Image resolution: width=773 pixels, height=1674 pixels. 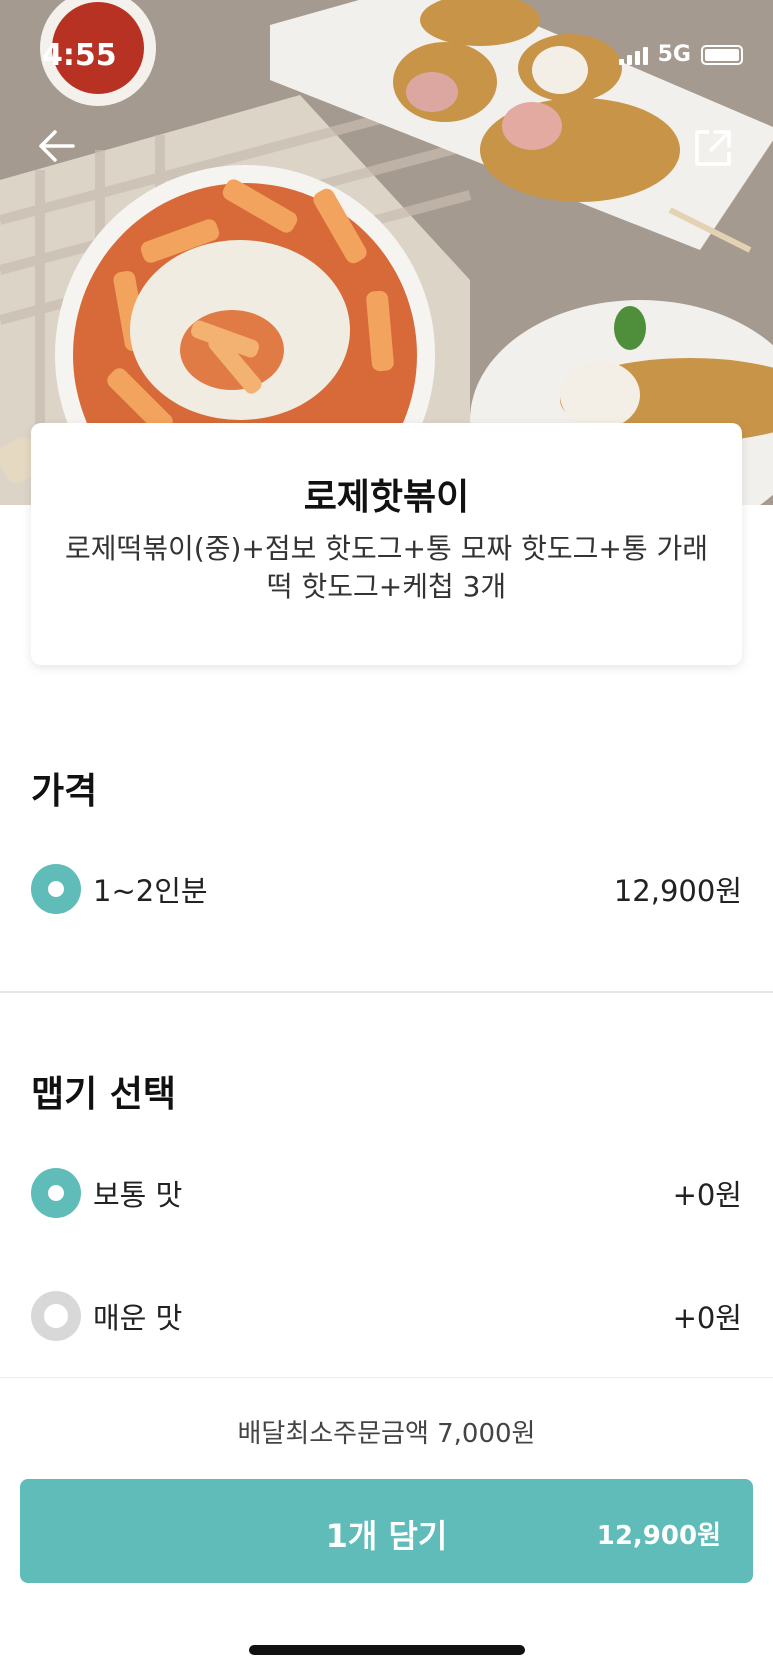 What do you see at coordinates (387, 1650) in the screenshot?
I see `home-indicator` at bounding box center [387, 1650].